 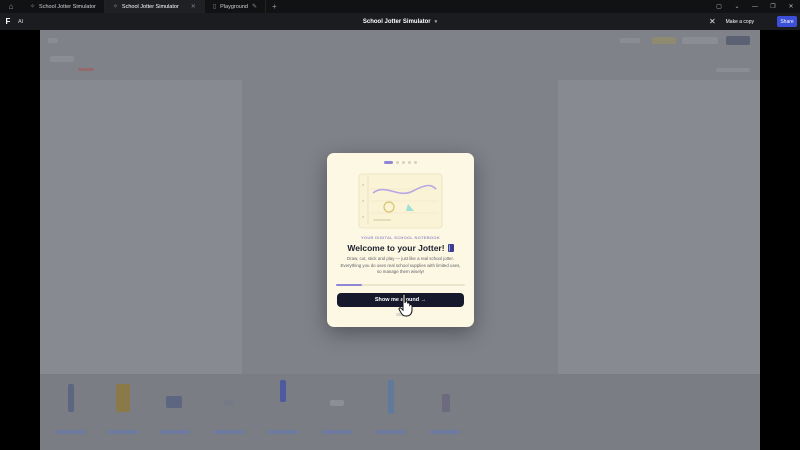 I want to click on placeholder-button, so click(x=738, y=40).